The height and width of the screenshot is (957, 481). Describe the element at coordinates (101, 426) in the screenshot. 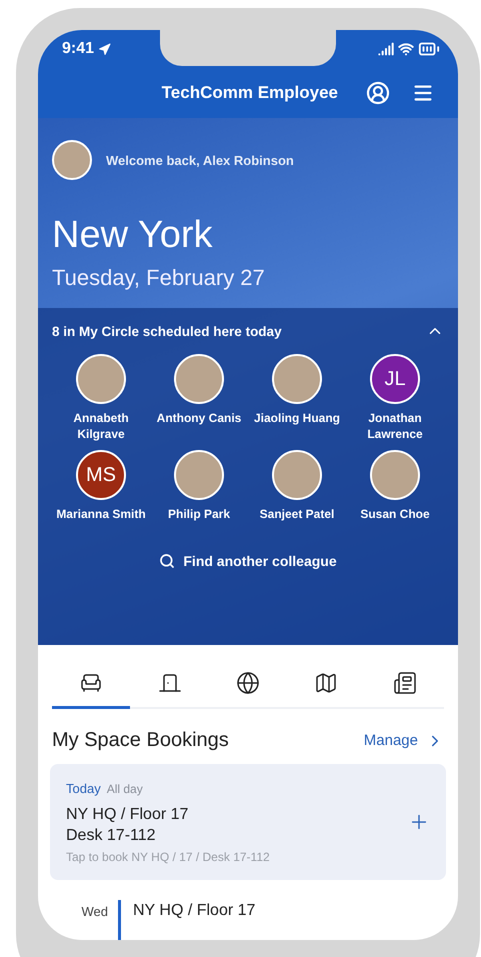

I see `person-name: Annabeth Kilgrave` at that location.